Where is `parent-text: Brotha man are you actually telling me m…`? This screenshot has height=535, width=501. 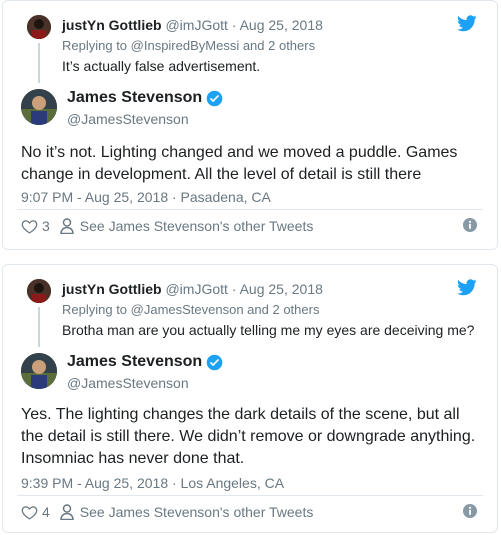
parent-text: Brotha man are you actually telling me m… is located at coordinates (268, 330).